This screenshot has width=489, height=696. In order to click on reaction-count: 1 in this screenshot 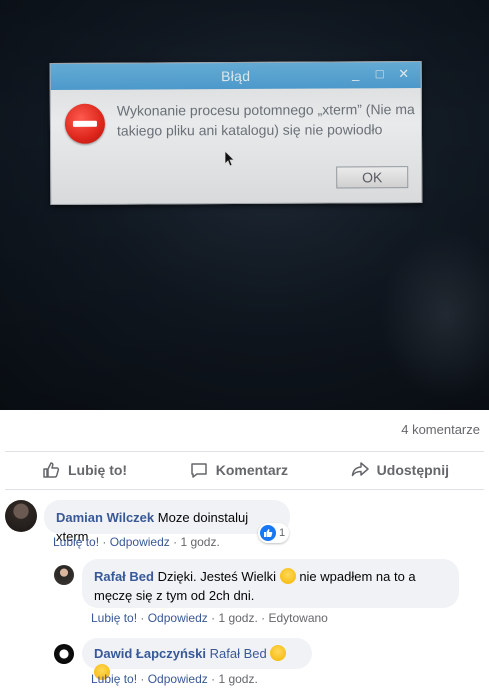, I will do `click(282, 533)`.